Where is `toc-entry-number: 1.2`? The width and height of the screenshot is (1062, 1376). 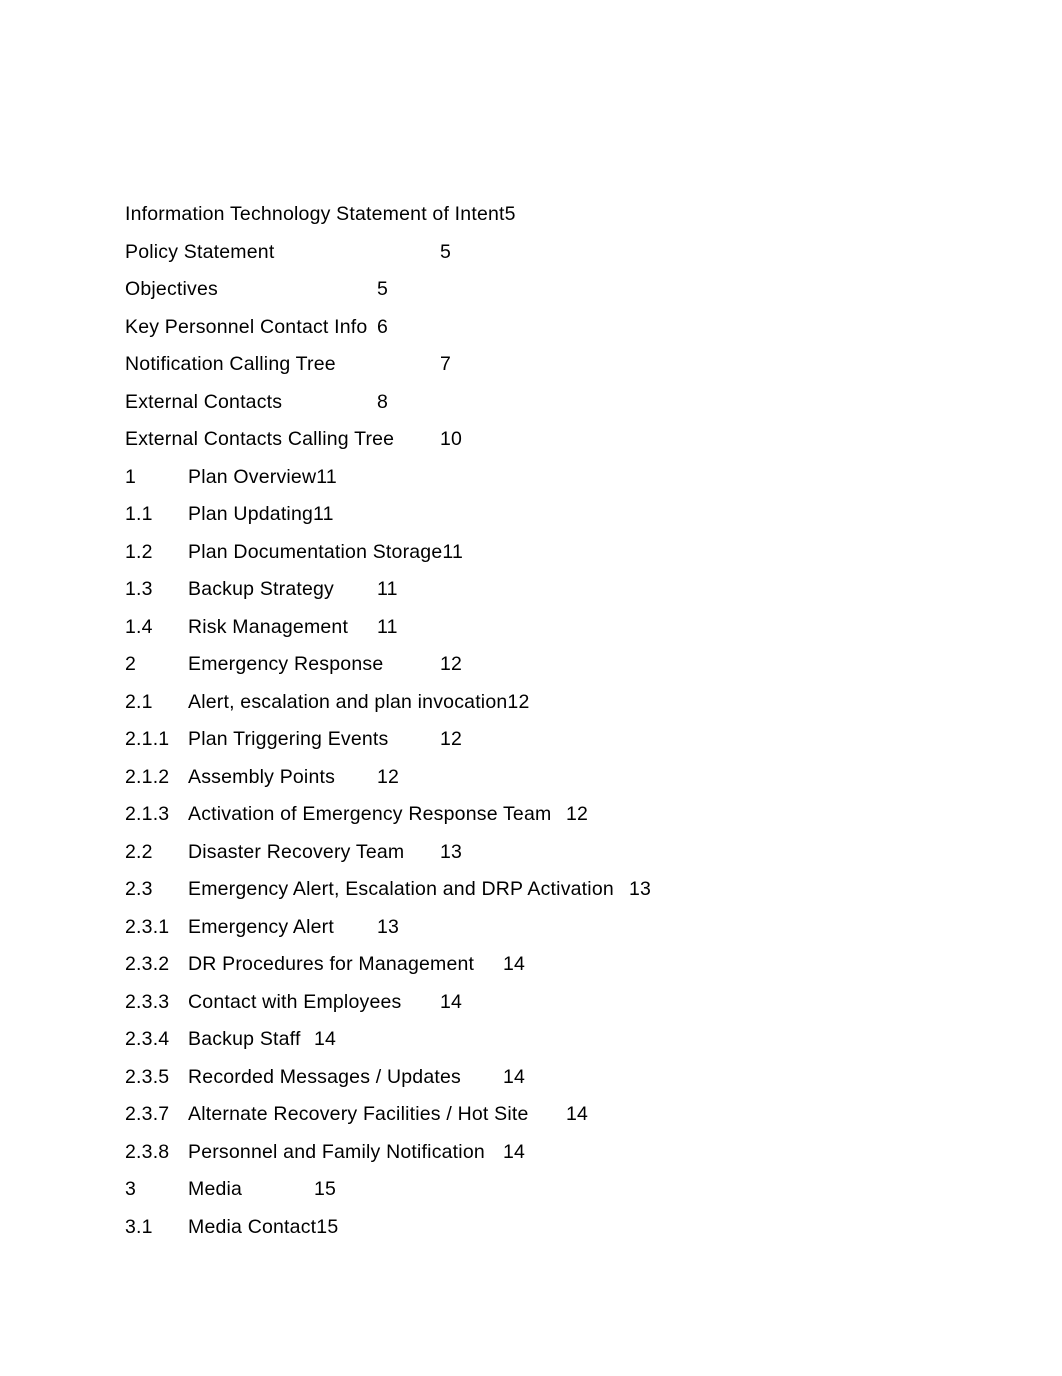 toc-entry-number: 1.2 is located at coordinates (139, 551).